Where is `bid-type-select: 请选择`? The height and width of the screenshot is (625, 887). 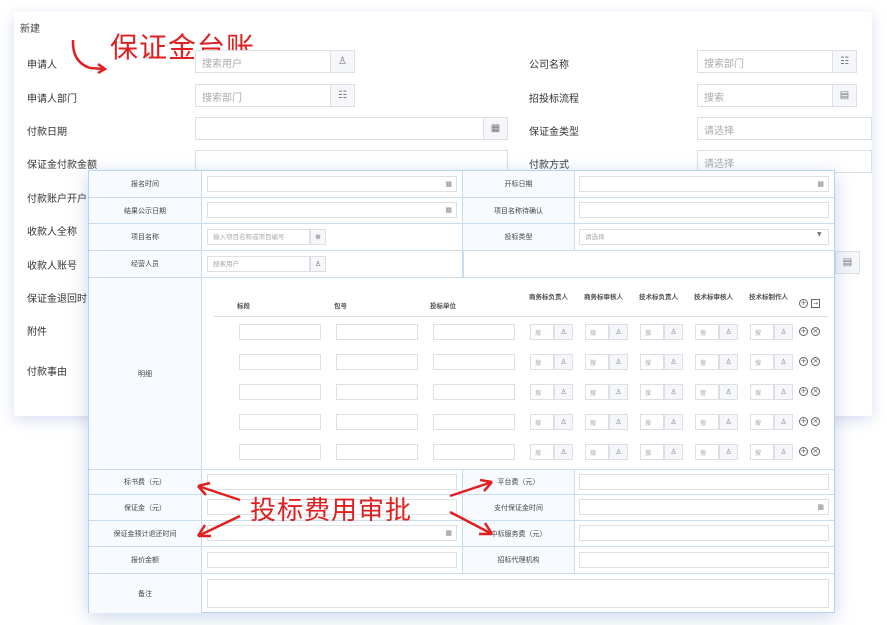 bid-type-select: 请选择 is located at coordinates (704, 237).